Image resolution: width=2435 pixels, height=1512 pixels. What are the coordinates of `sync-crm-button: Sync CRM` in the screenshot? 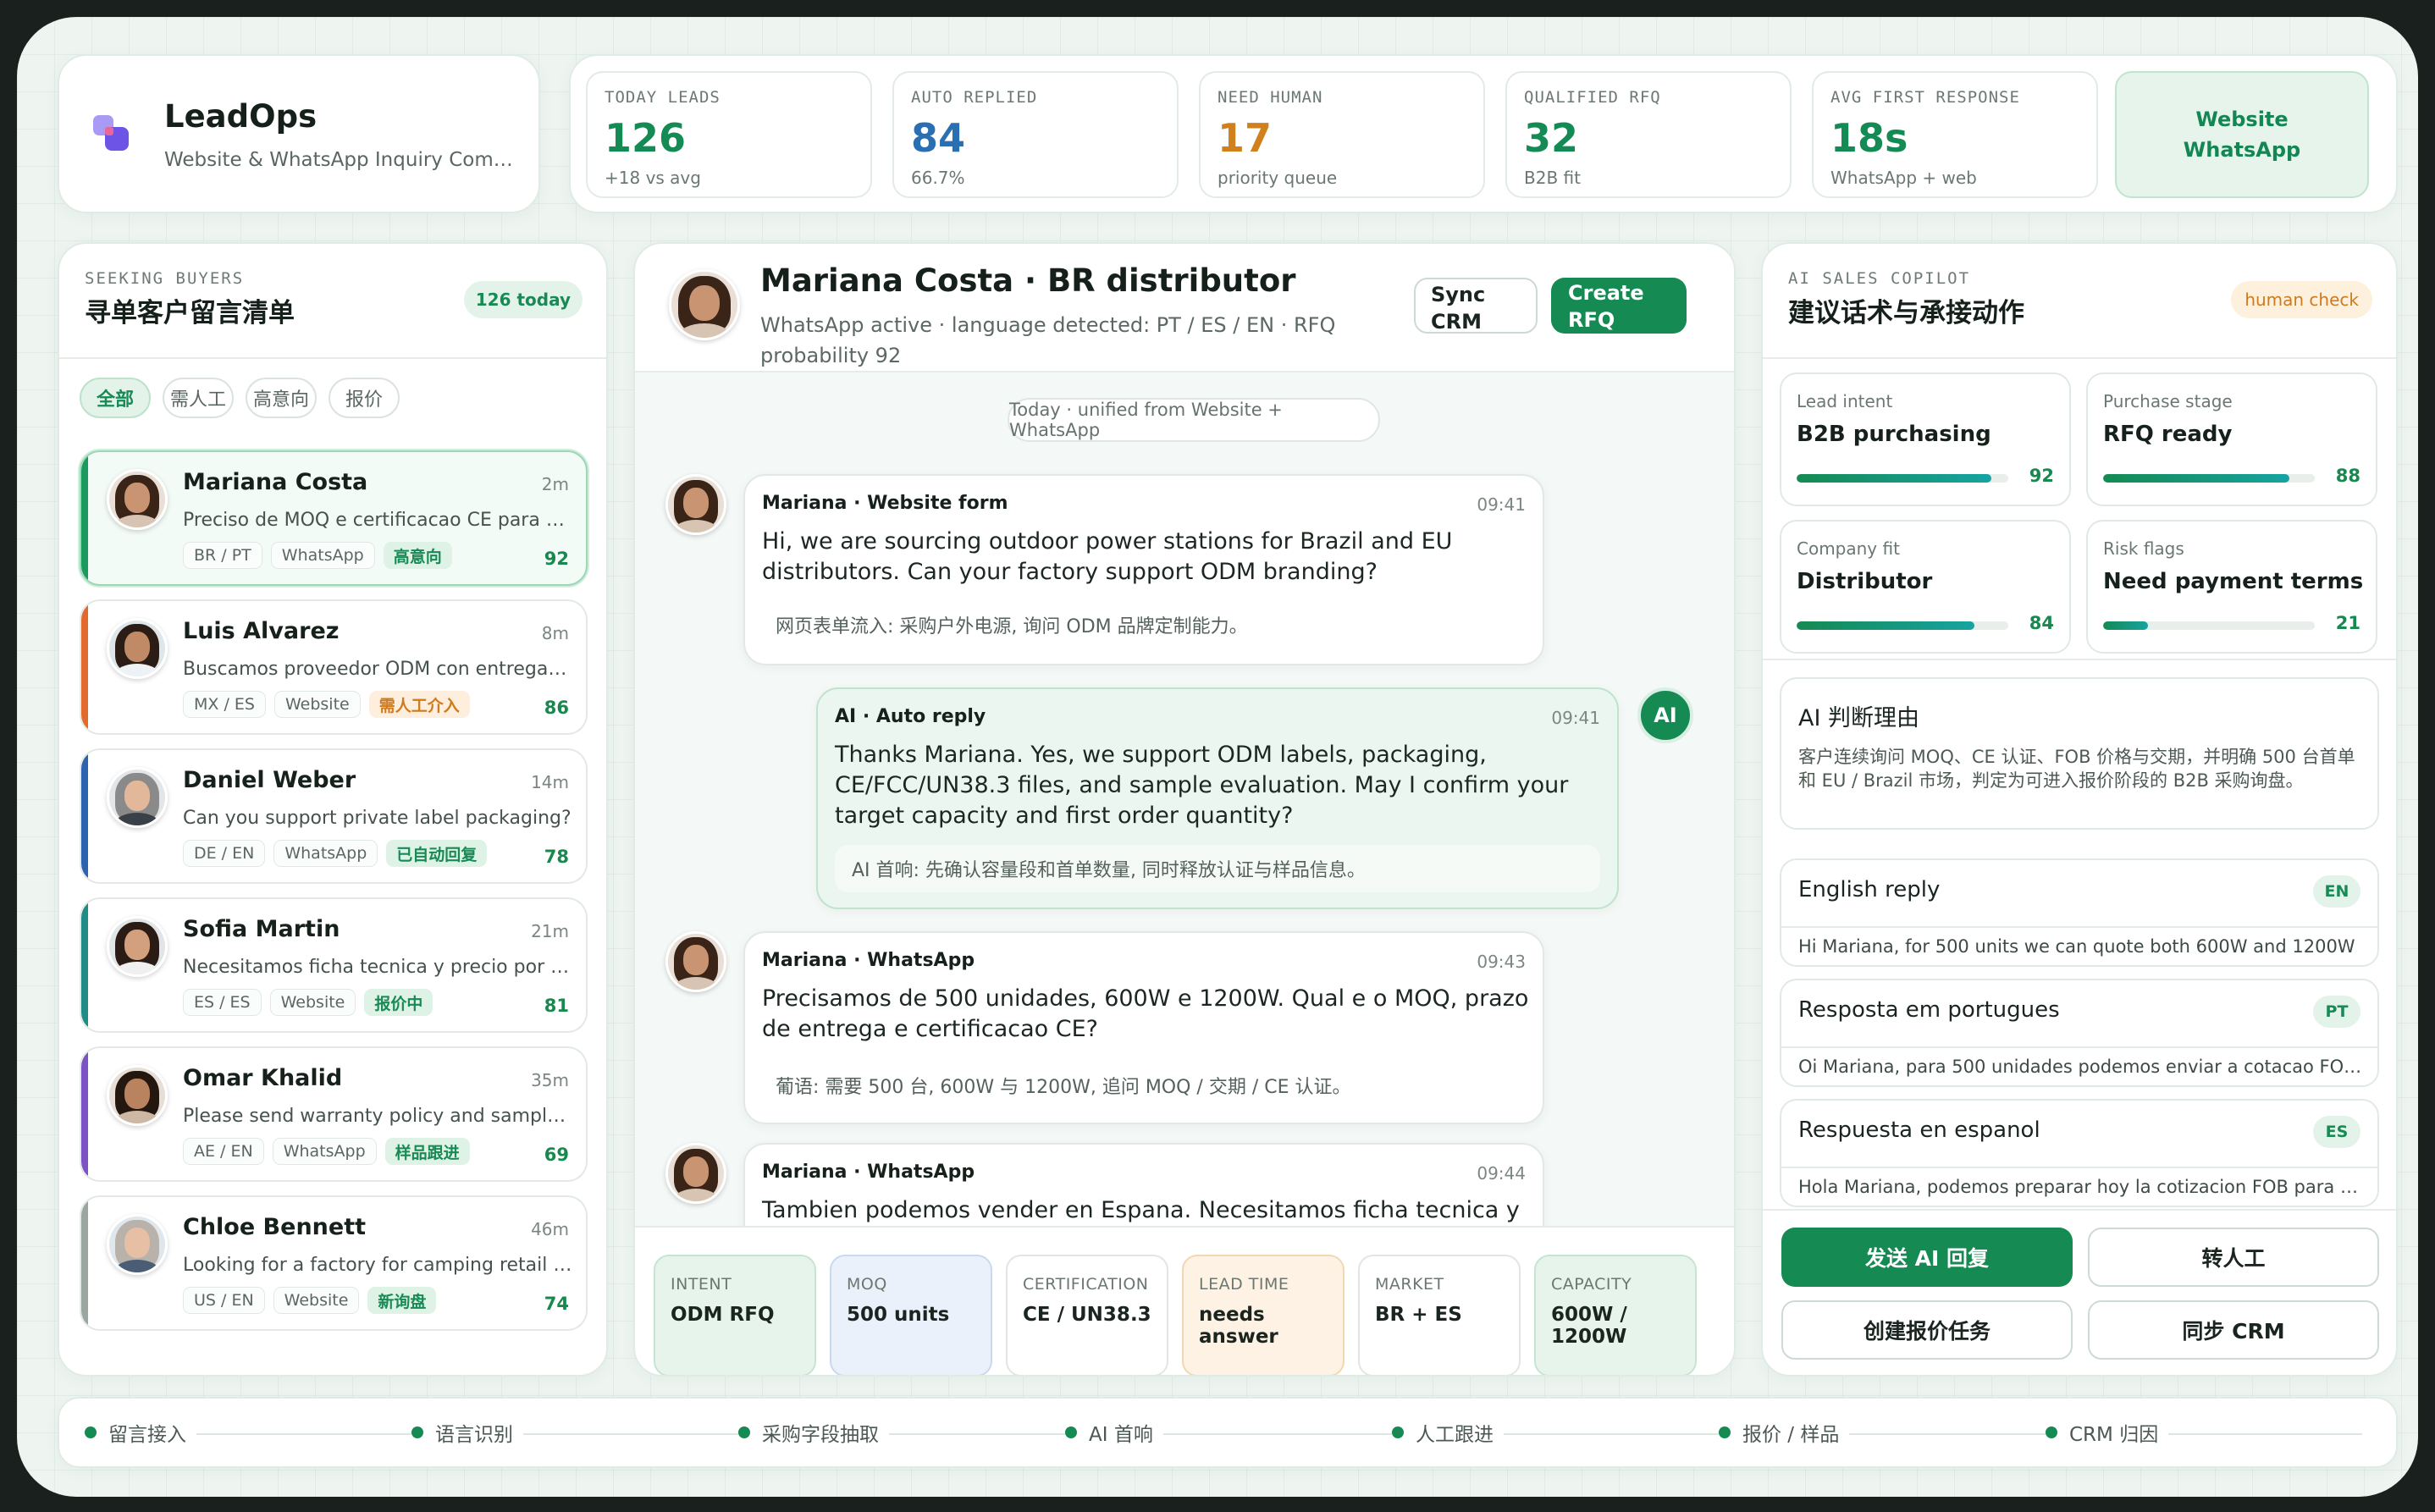 It's located at (1476, 306).